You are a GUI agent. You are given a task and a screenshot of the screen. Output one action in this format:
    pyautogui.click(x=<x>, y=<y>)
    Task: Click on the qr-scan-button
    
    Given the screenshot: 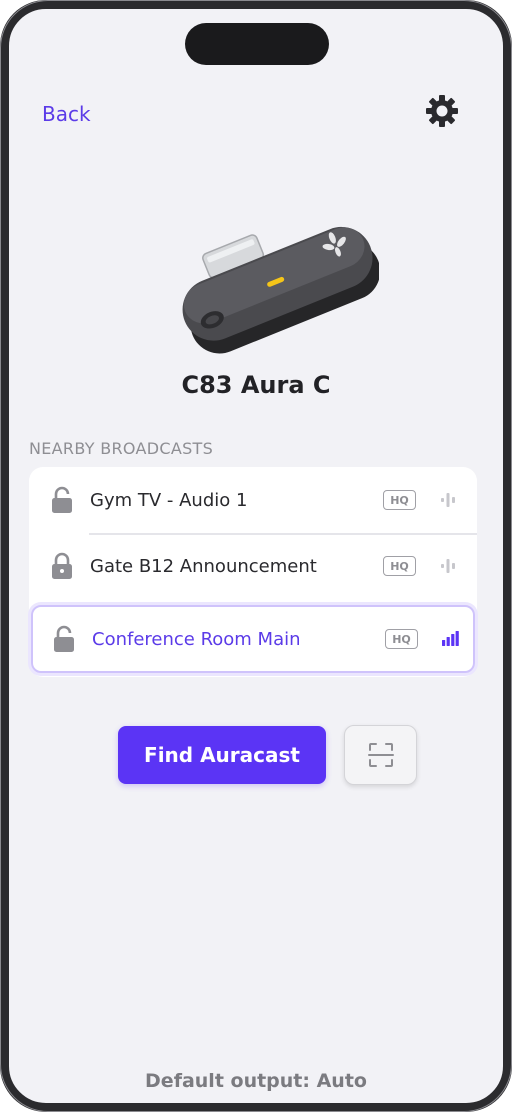 What is the action you would take?
    pyautogui.click(x=380, y=755)
    